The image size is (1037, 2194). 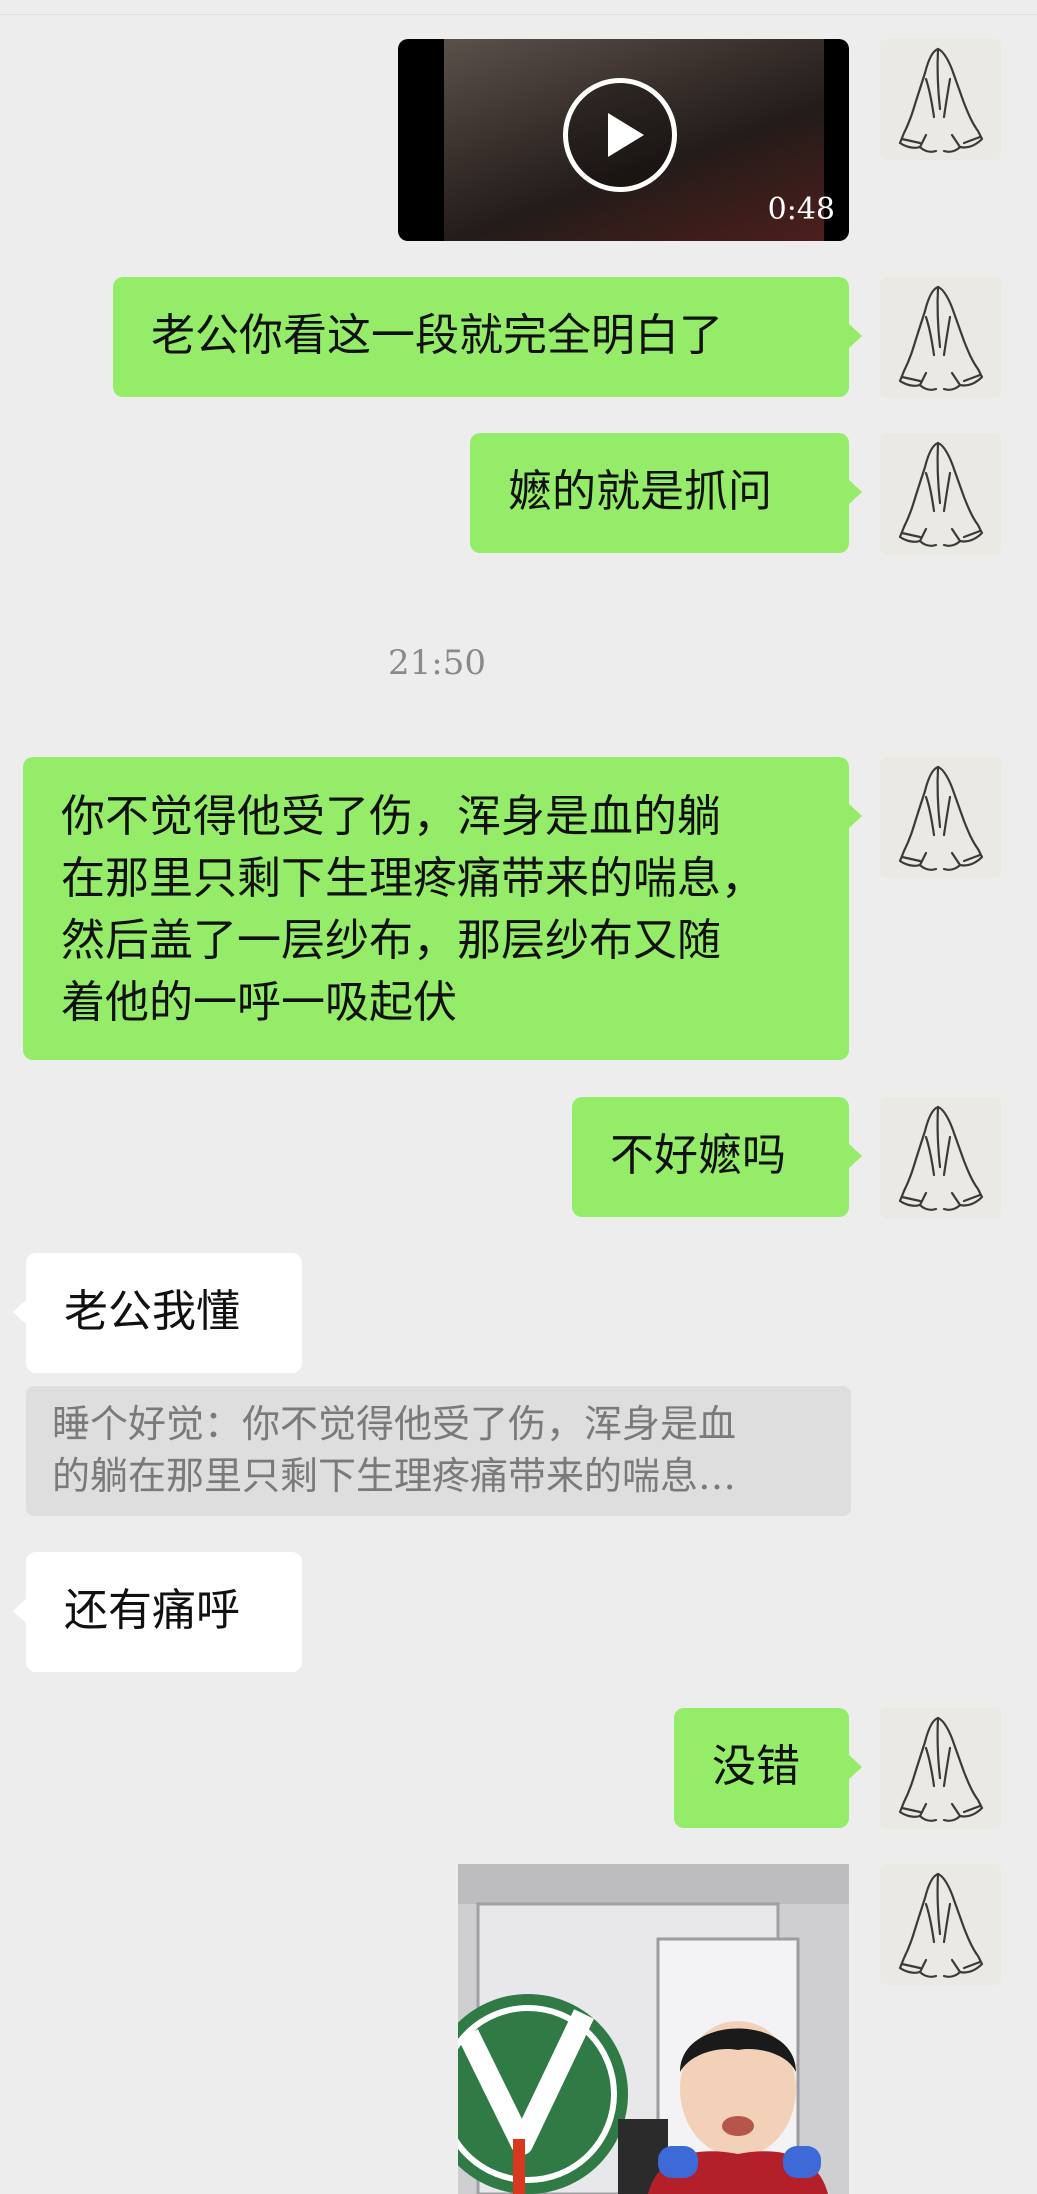 What do you see at coordinates (640, 491) in the screenshot?
I see `message-text: 嬷的就是抓问` at bounding box center [640, 491].